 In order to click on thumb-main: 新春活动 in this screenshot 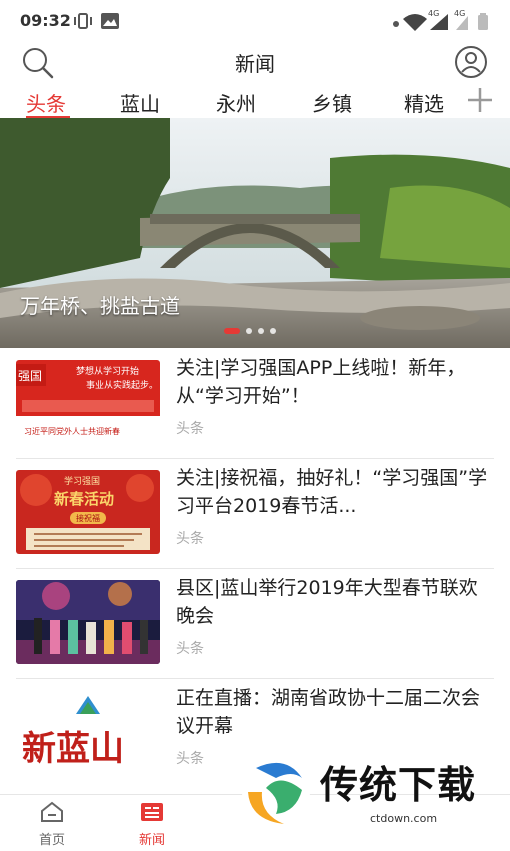, I will do `click(84, 499)`.